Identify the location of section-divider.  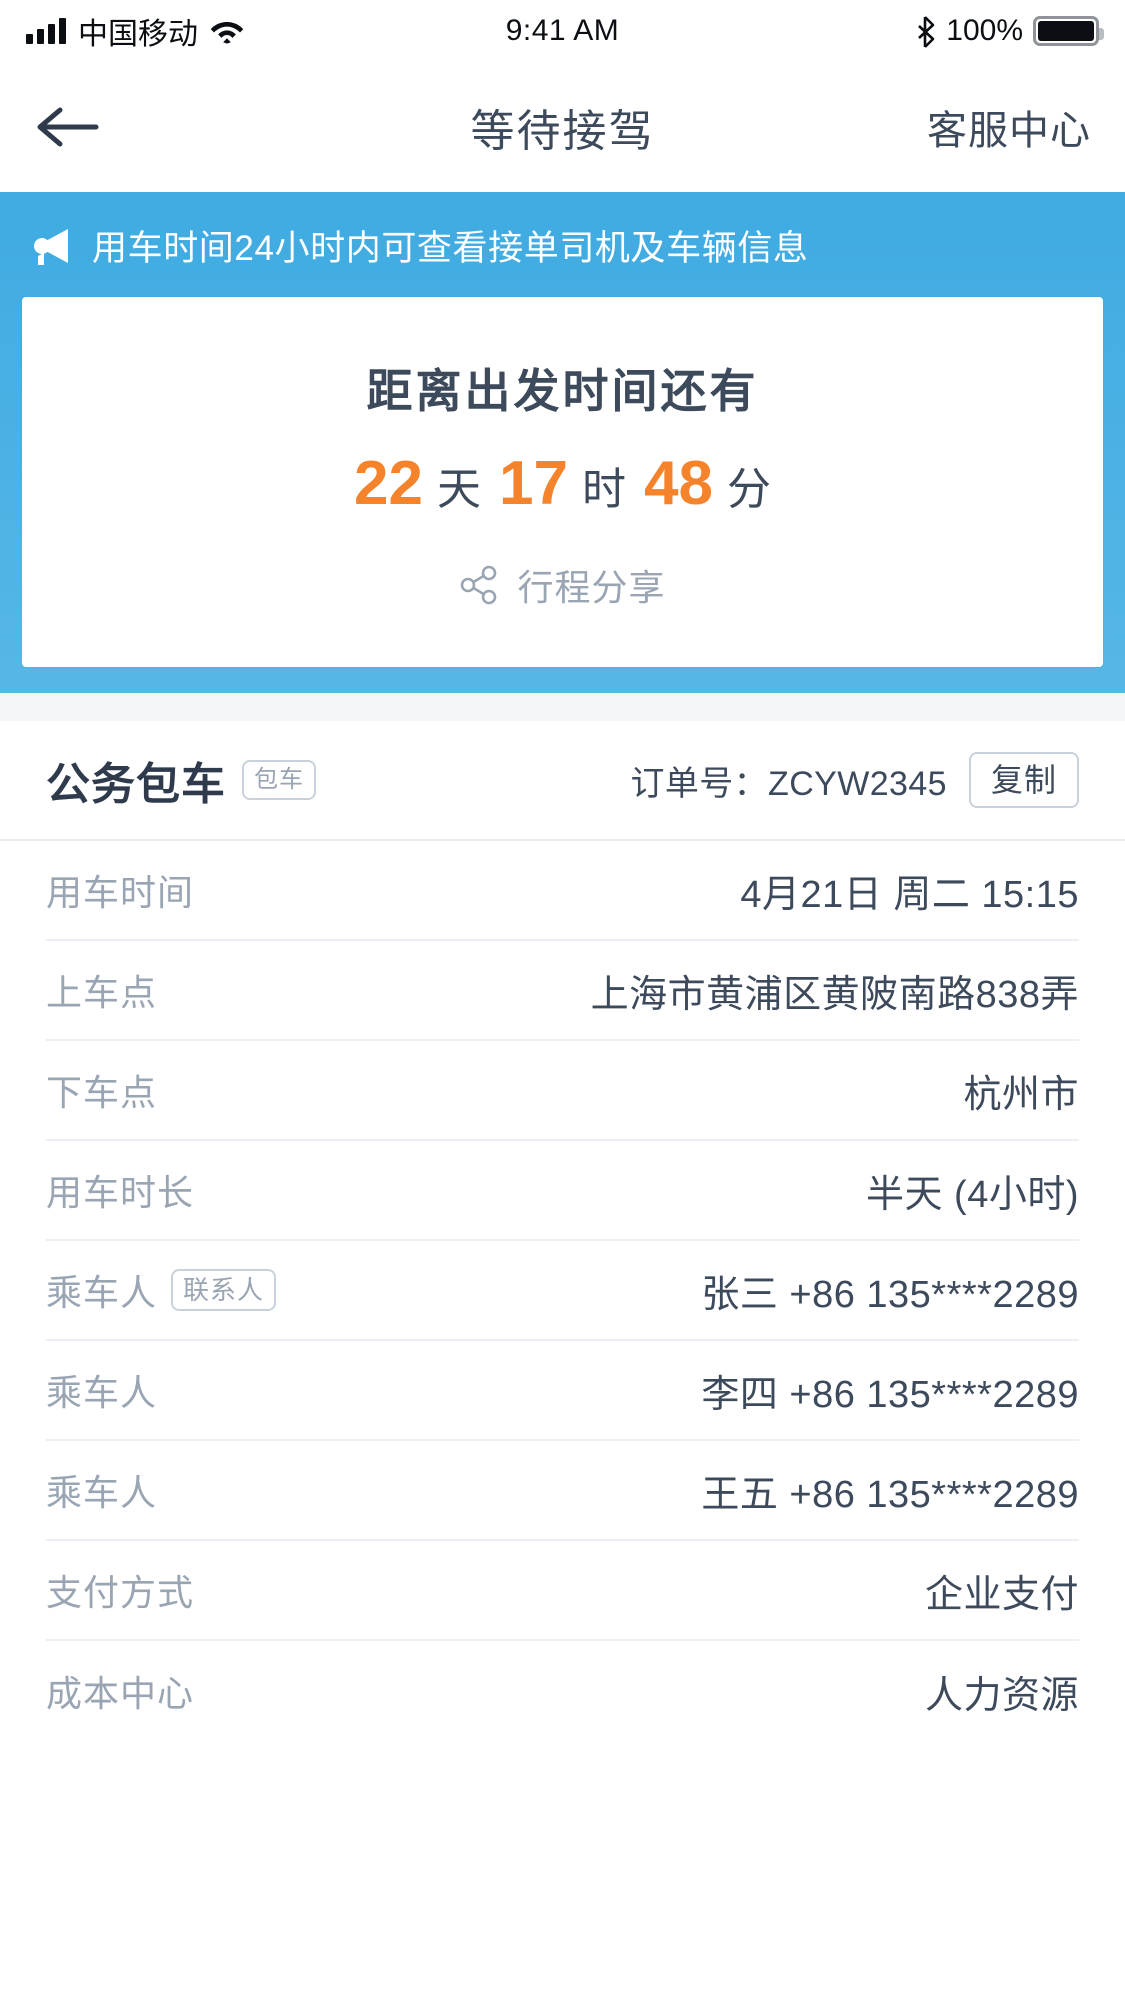
(562, 707).